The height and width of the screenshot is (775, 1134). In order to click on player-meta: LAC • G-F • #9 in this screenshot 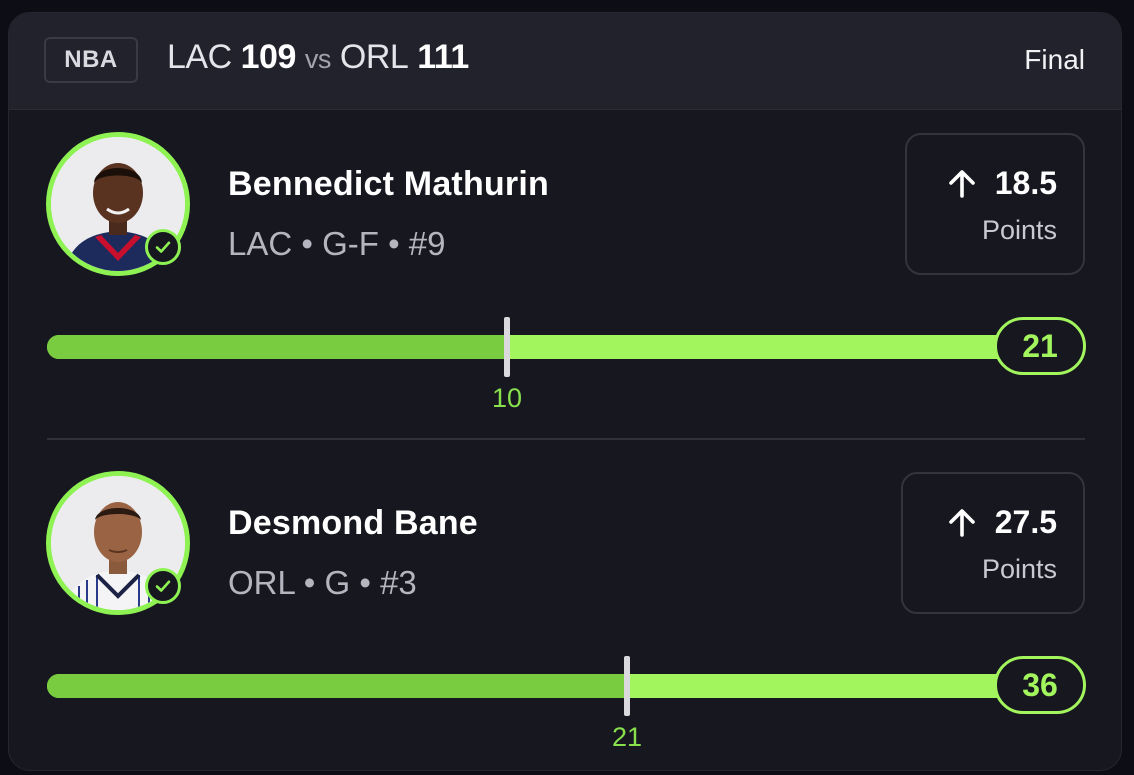, I will do `click(337, 243)`.